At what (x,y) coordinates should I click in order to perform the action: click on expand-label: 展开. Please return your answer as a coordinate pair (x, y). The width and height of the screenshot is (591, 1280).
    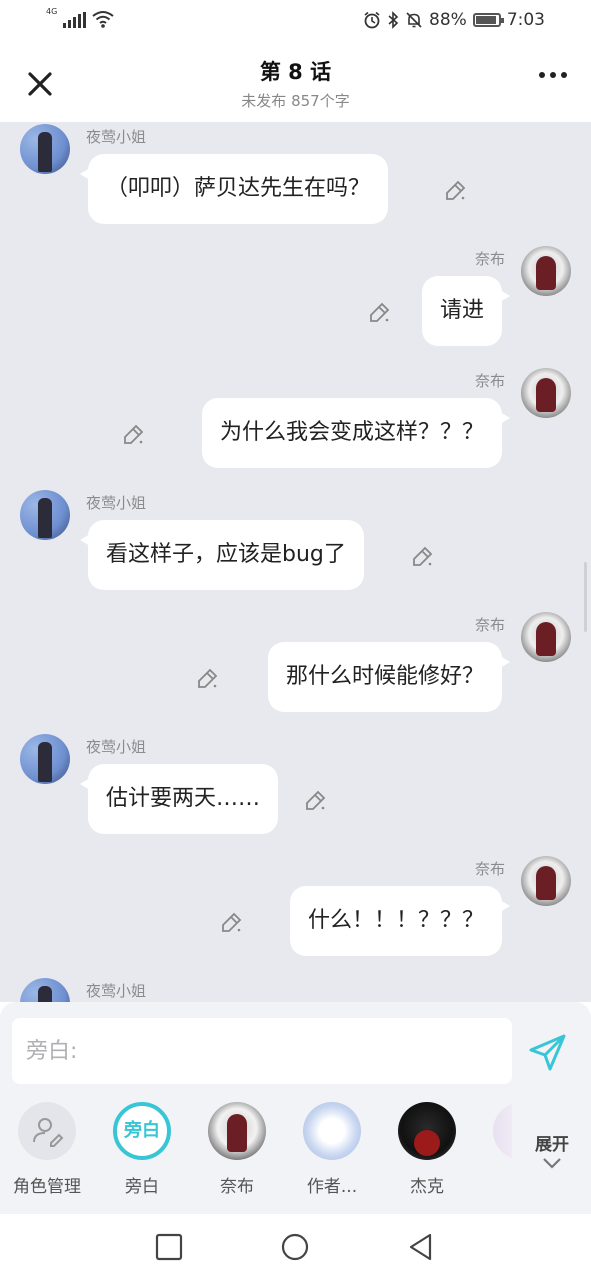
    Looking at the image, I should click on (552, 1145).